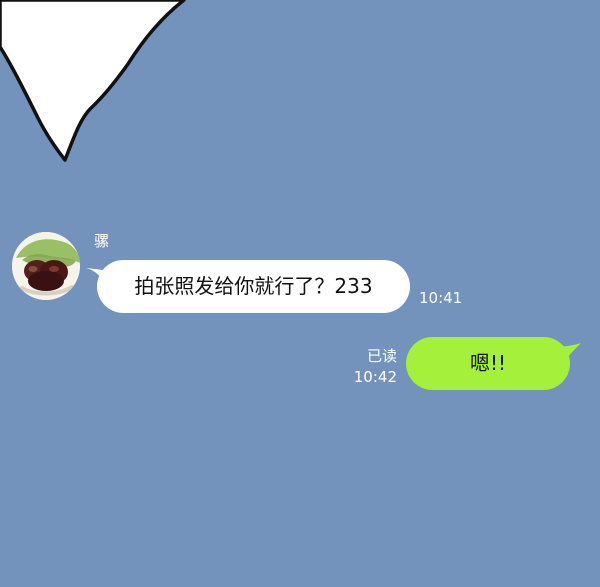 The image size is (600, 587). What do you see at coordinates (566, 352) in the screenshot?
I see `outgoing-bubble-tail` at bounding box center [566, 352].